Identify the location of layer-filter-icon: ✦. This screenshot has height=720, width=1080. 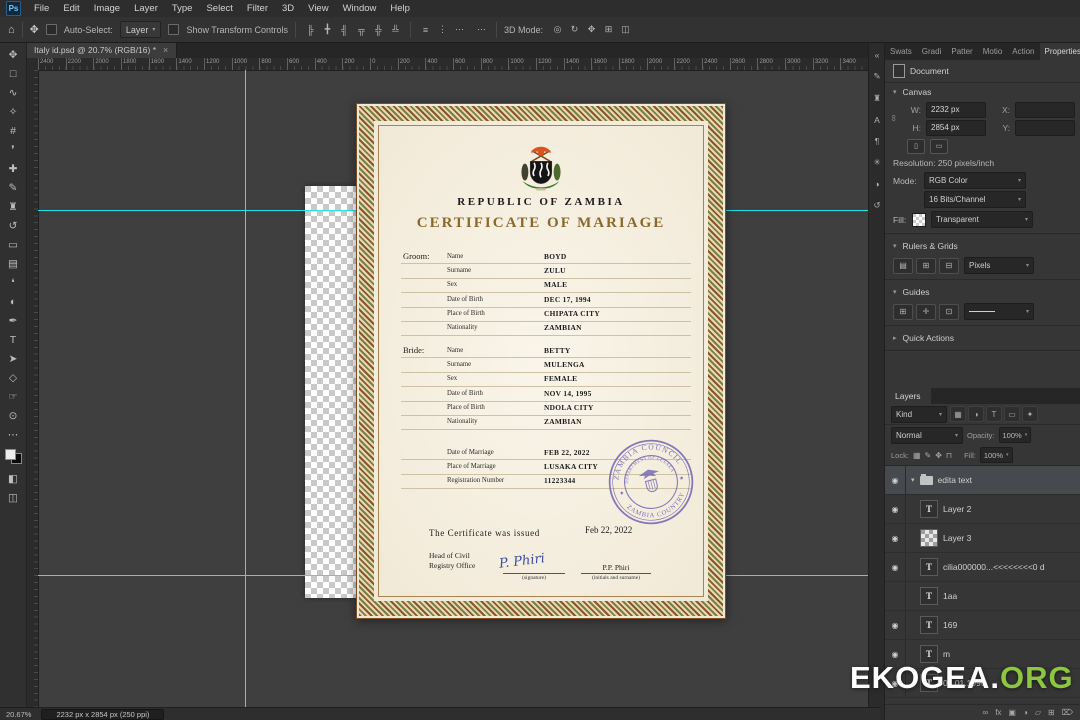
(1030, 414).